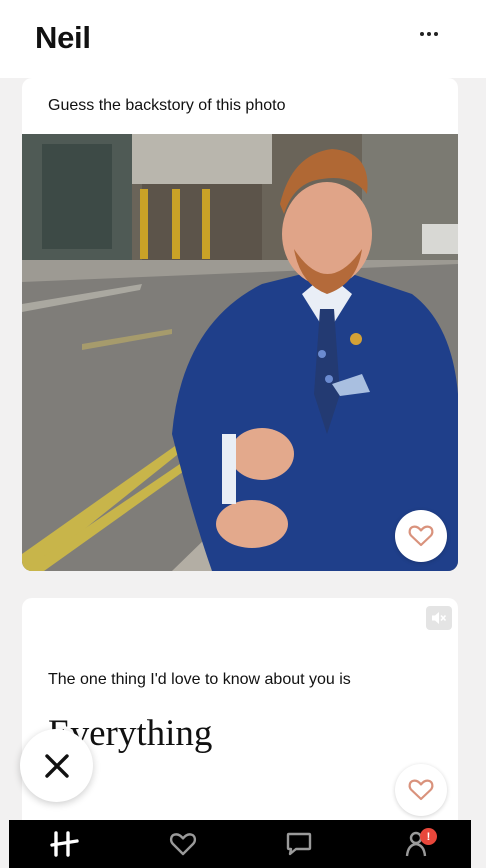 This screenshot has height=868, width=486. I want to click on heart-icon, so click(183, 844).